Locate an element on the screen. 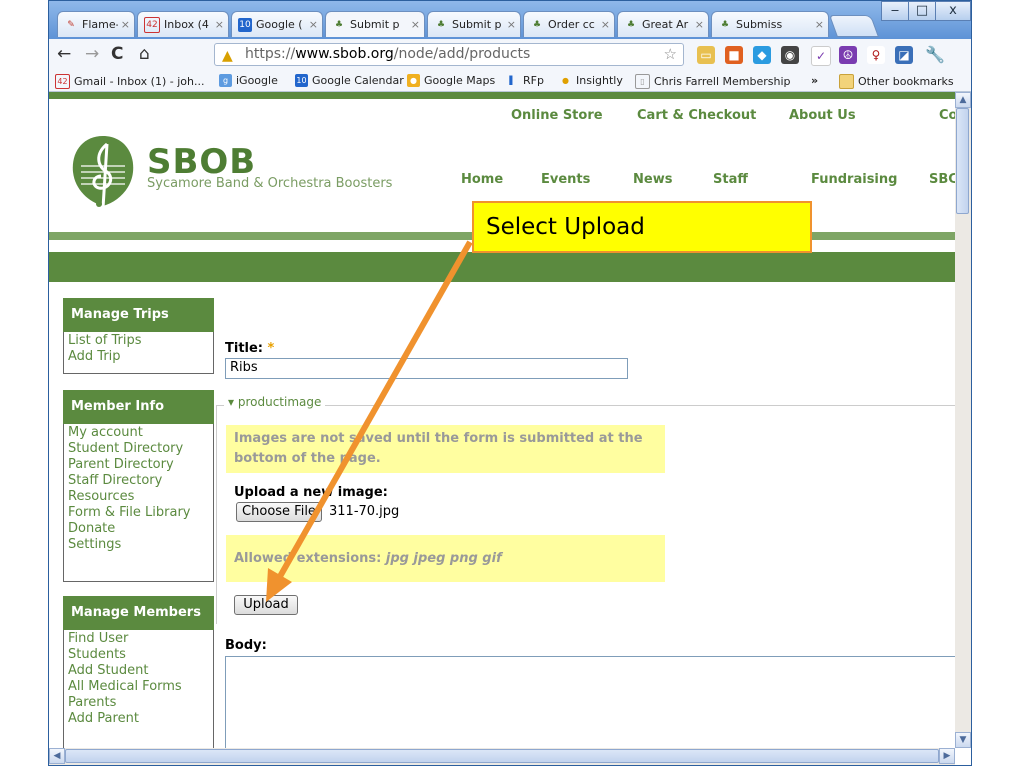  productimage-legend: ▾ productimage is located at coordinates (275, 402).